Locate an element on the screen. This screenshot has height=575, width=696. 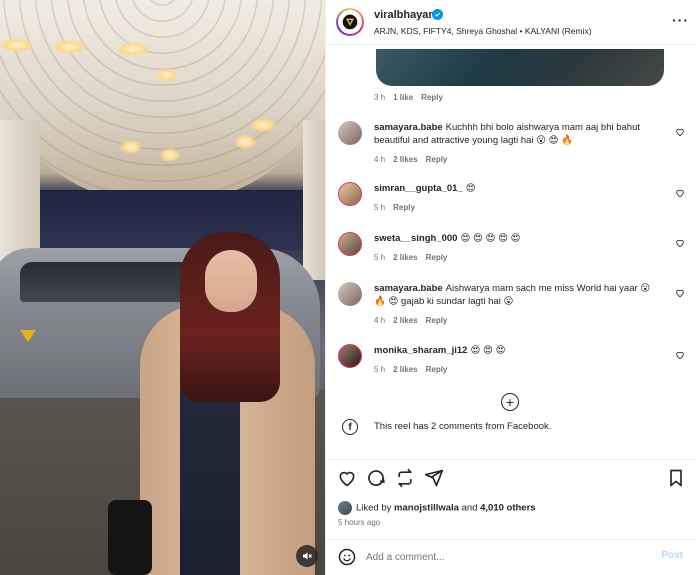
post-timestamp: 5 hours ago is located at coordinates (359, 522).